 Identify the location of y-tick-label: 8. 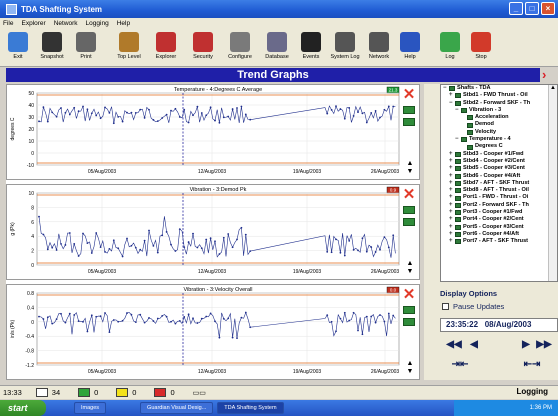
(32, 208).